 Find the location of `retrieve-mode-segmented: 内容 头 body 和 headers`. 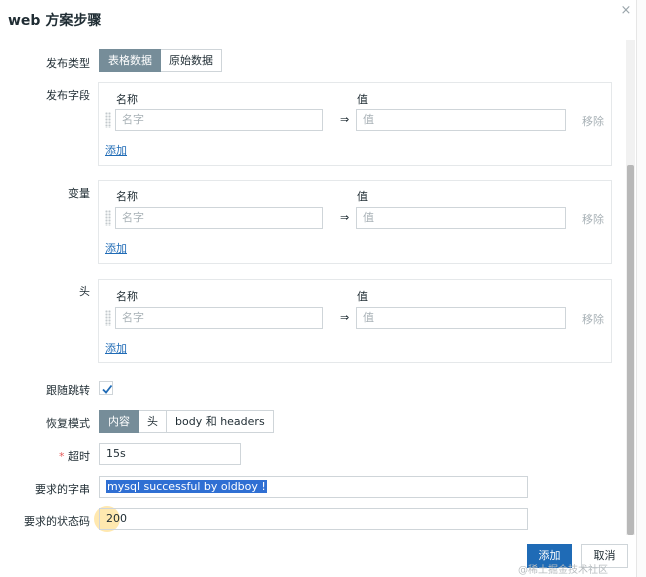

retrieve-mode-segmented: 内容 头 body 和 headers is located at coordinates (186, 421).